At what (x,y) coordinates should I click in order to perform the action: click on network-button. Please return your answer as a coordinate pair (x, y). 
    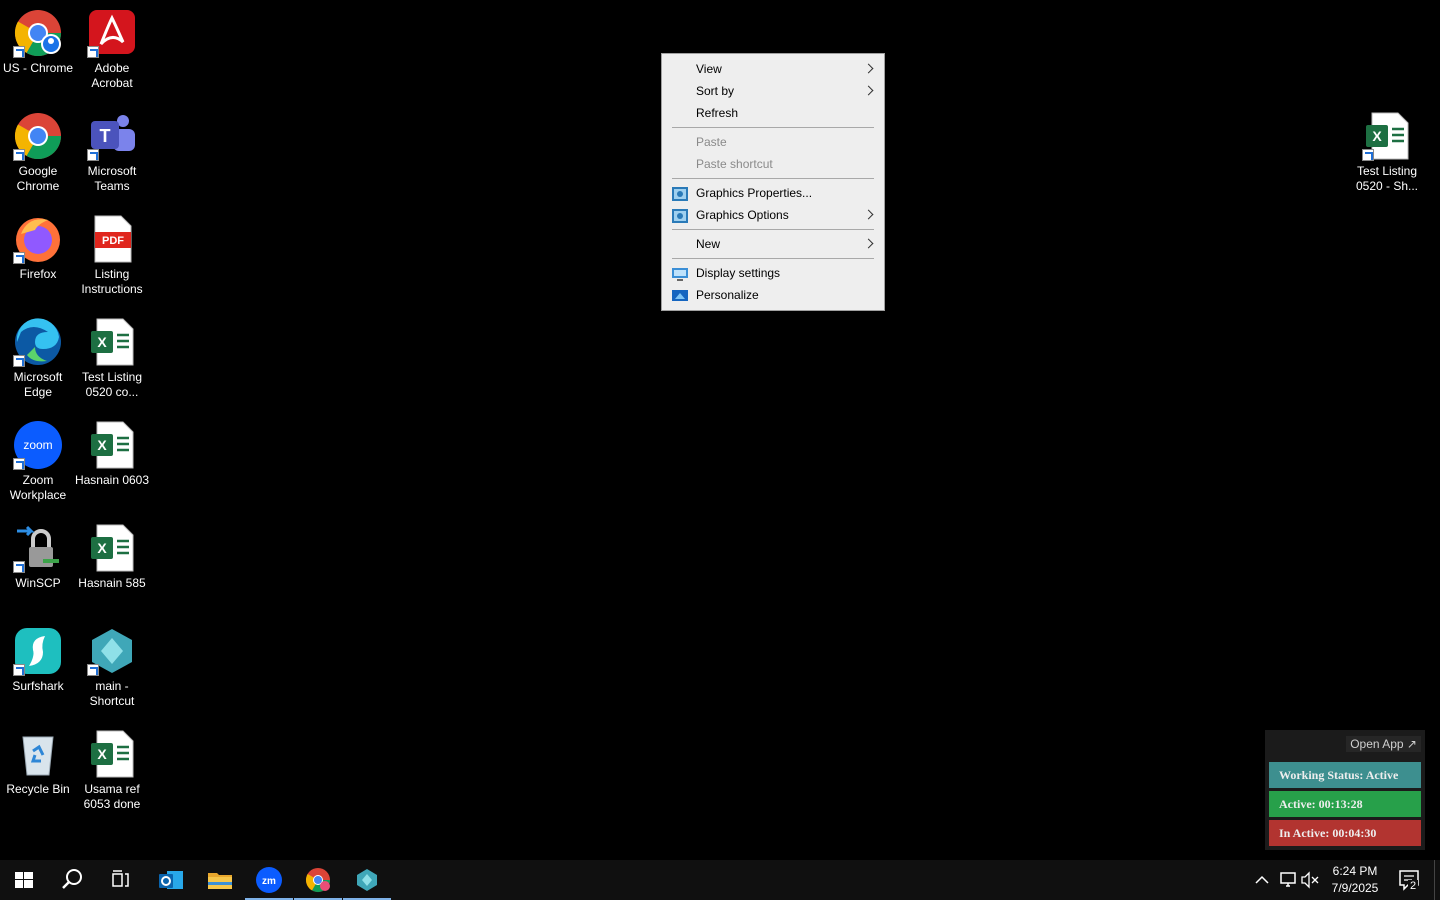
    Looking at the image, I should click on (1288, 880).